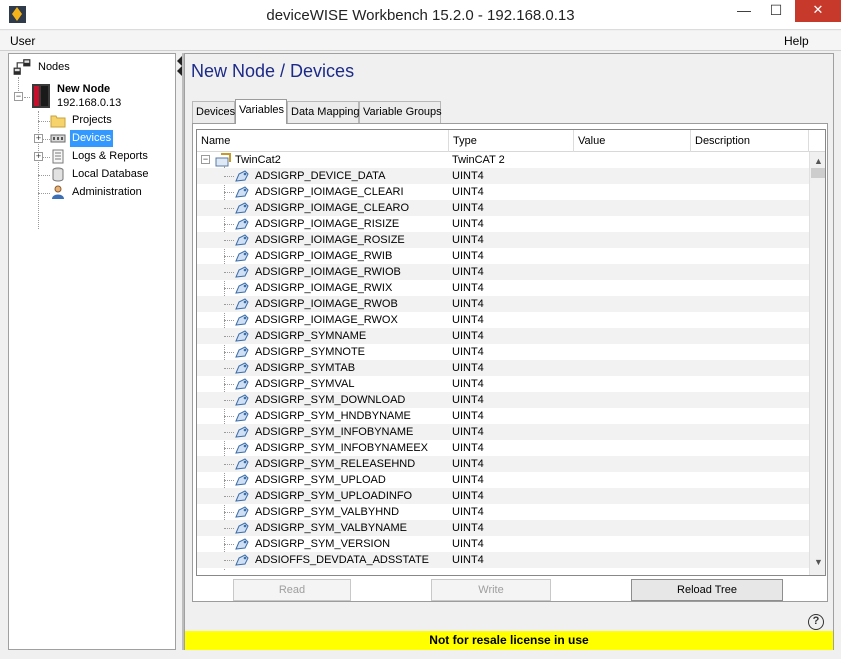 The height and width of the screenshot is (659, 841). What do you see at coordinates (323, 141) in the screenshot?
I see `column-header-name: Name` at bounding box center [323, 141].